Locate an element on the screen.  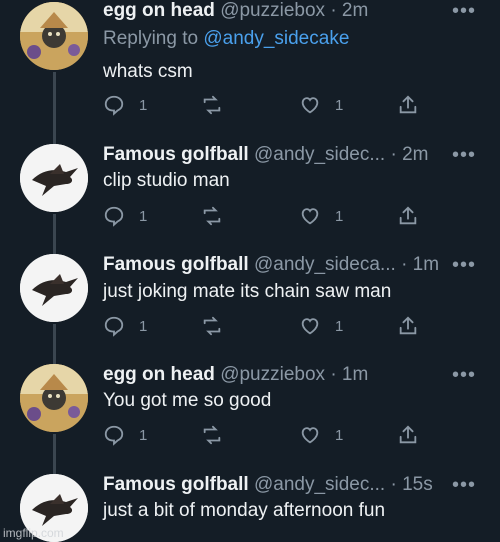
replying-to: Replying to @andy_sidecake is located at coordinates (226, 39).